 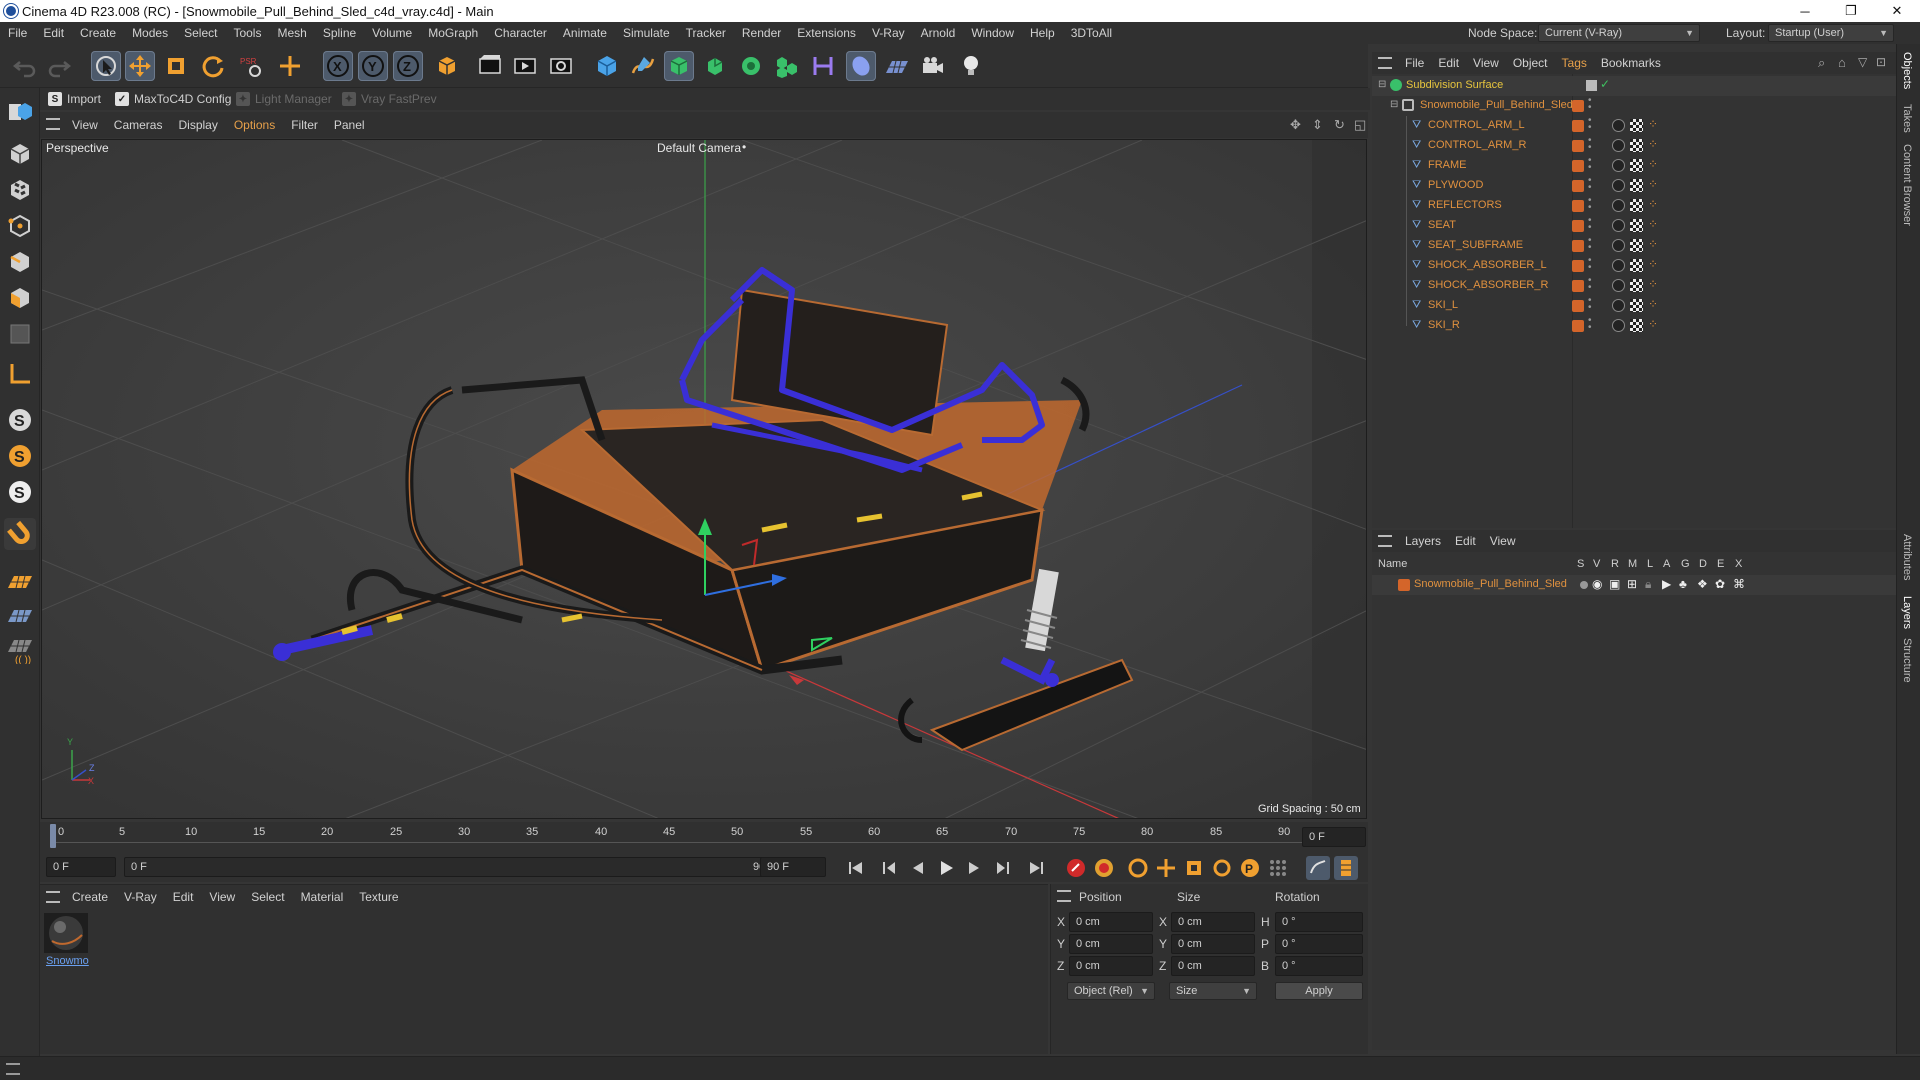 What do you see at coordinates (1634, 106) in the screenshot?
I see `object-row-parent: ⊟ Snowmobile_Pull_Behind_Sled • •` at bounding box center [1634, 106].